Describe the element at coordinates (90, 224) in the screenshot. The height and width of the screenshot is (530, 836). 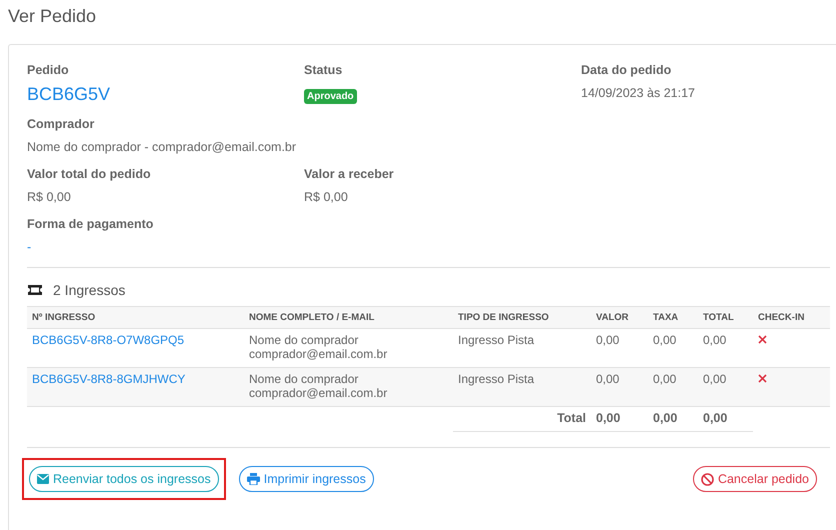
I see `field-label: Forma de pagamento` at that location.